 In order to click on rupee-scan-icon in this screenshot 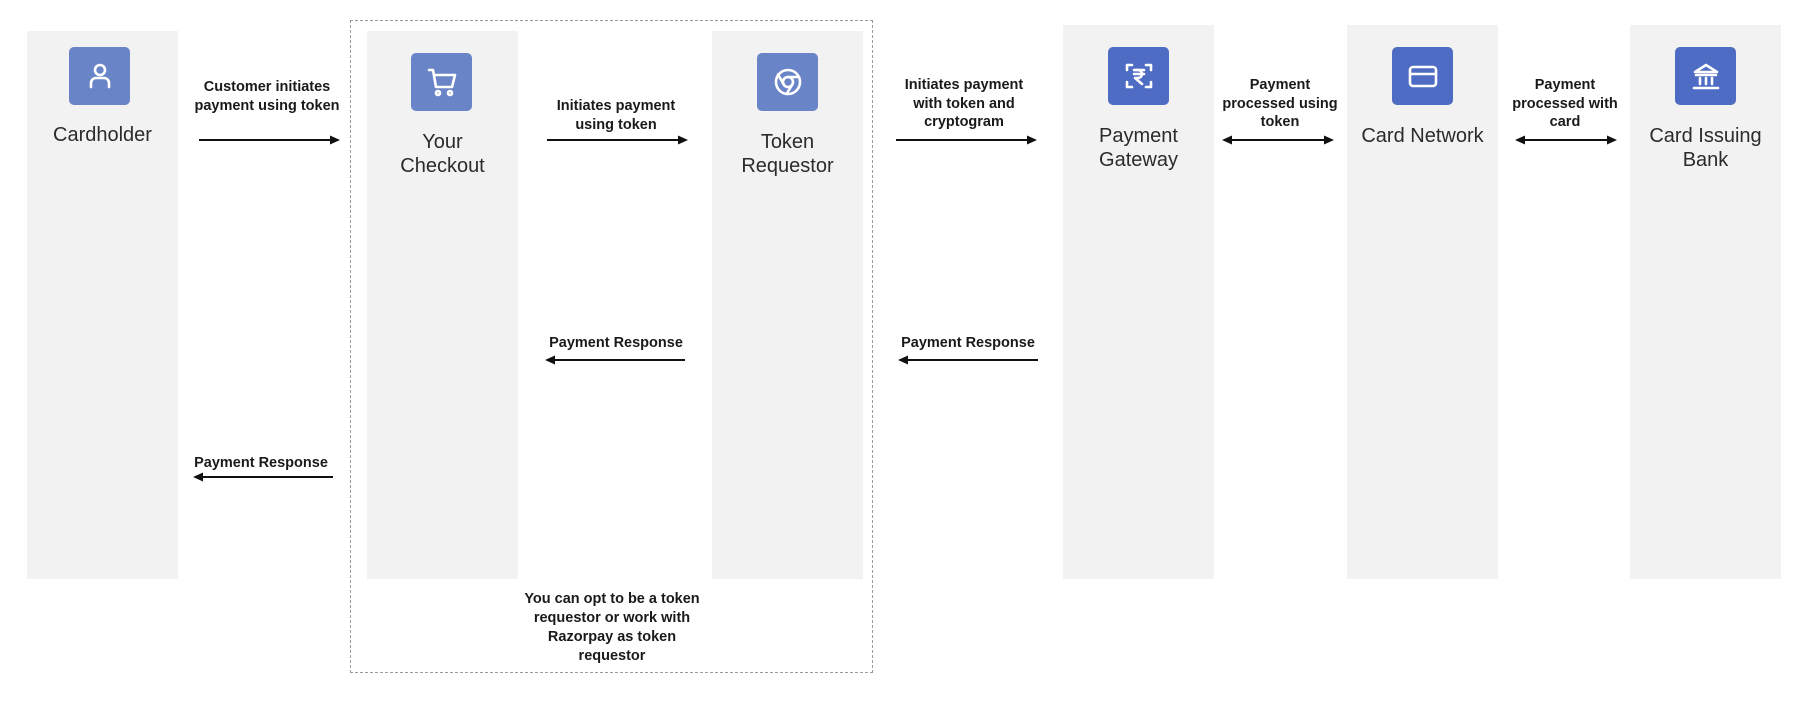, I will do `click(1138, 76)`.